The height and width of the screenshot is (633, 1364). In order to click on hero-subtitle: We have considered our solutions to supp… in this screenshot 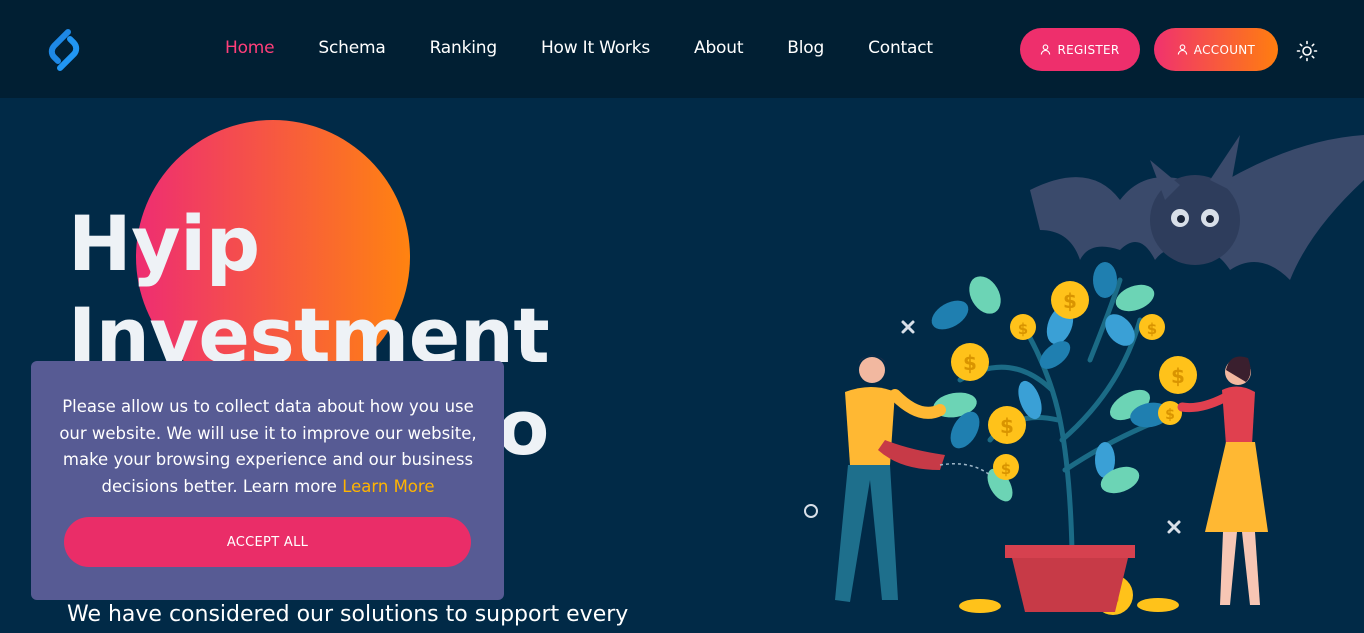, I will do `click(348, 614)`.